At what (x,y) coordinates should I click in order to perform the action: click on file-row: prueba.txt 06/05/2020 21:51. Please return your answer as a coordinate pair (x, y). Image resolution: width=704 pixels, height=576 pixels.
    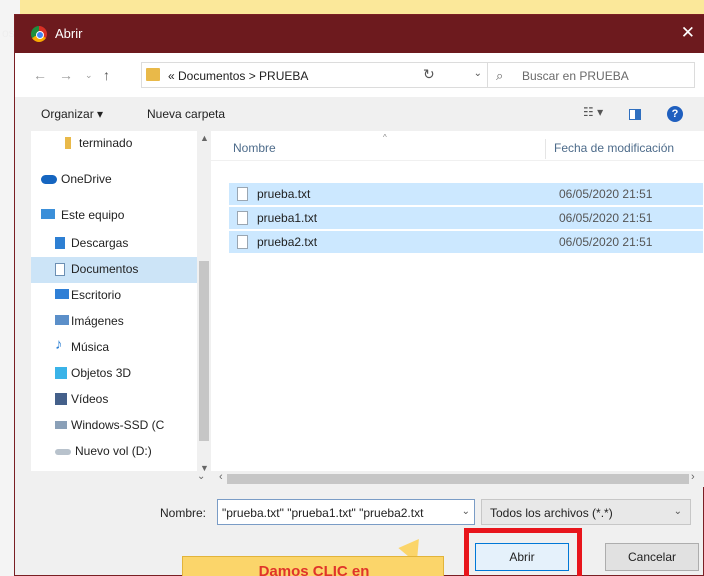
    Looking at the image, I should click on (466, 194).